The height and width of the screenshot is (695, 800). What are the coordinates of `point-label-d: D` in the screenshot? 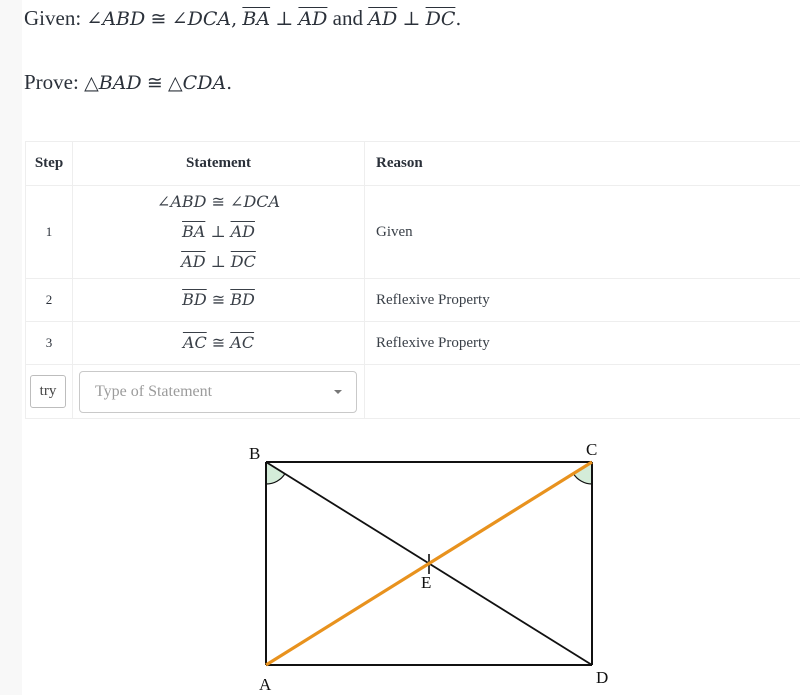 It's located at (602, 677).